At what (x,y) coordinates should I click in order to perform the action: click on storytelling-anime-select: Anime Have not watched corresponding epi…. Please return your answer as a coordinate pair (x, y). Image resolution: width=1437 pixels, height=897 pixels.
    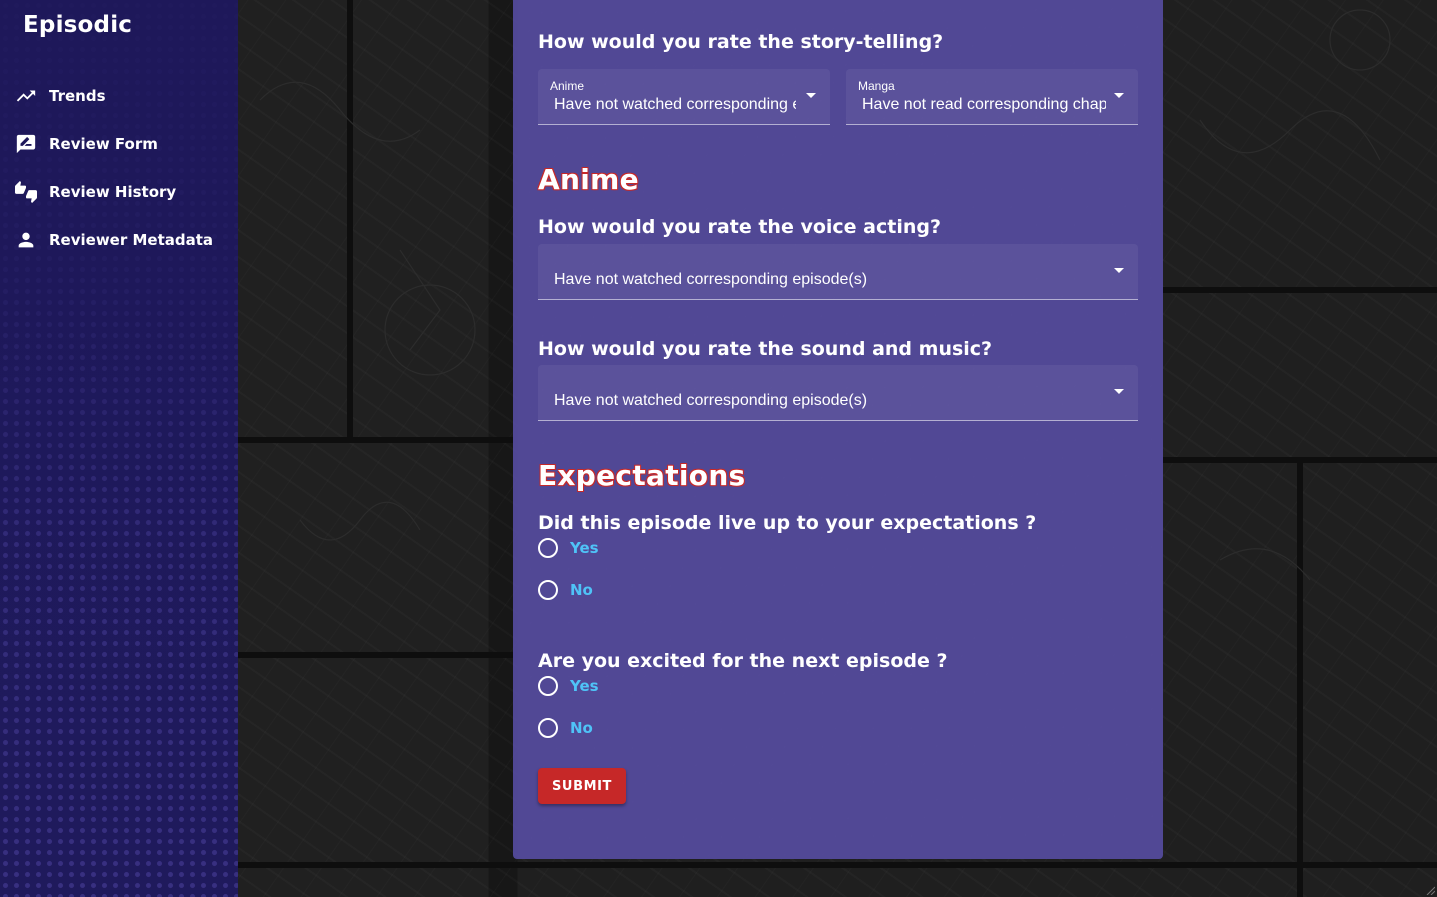
    Looking at the image, I should click on (684, 97).